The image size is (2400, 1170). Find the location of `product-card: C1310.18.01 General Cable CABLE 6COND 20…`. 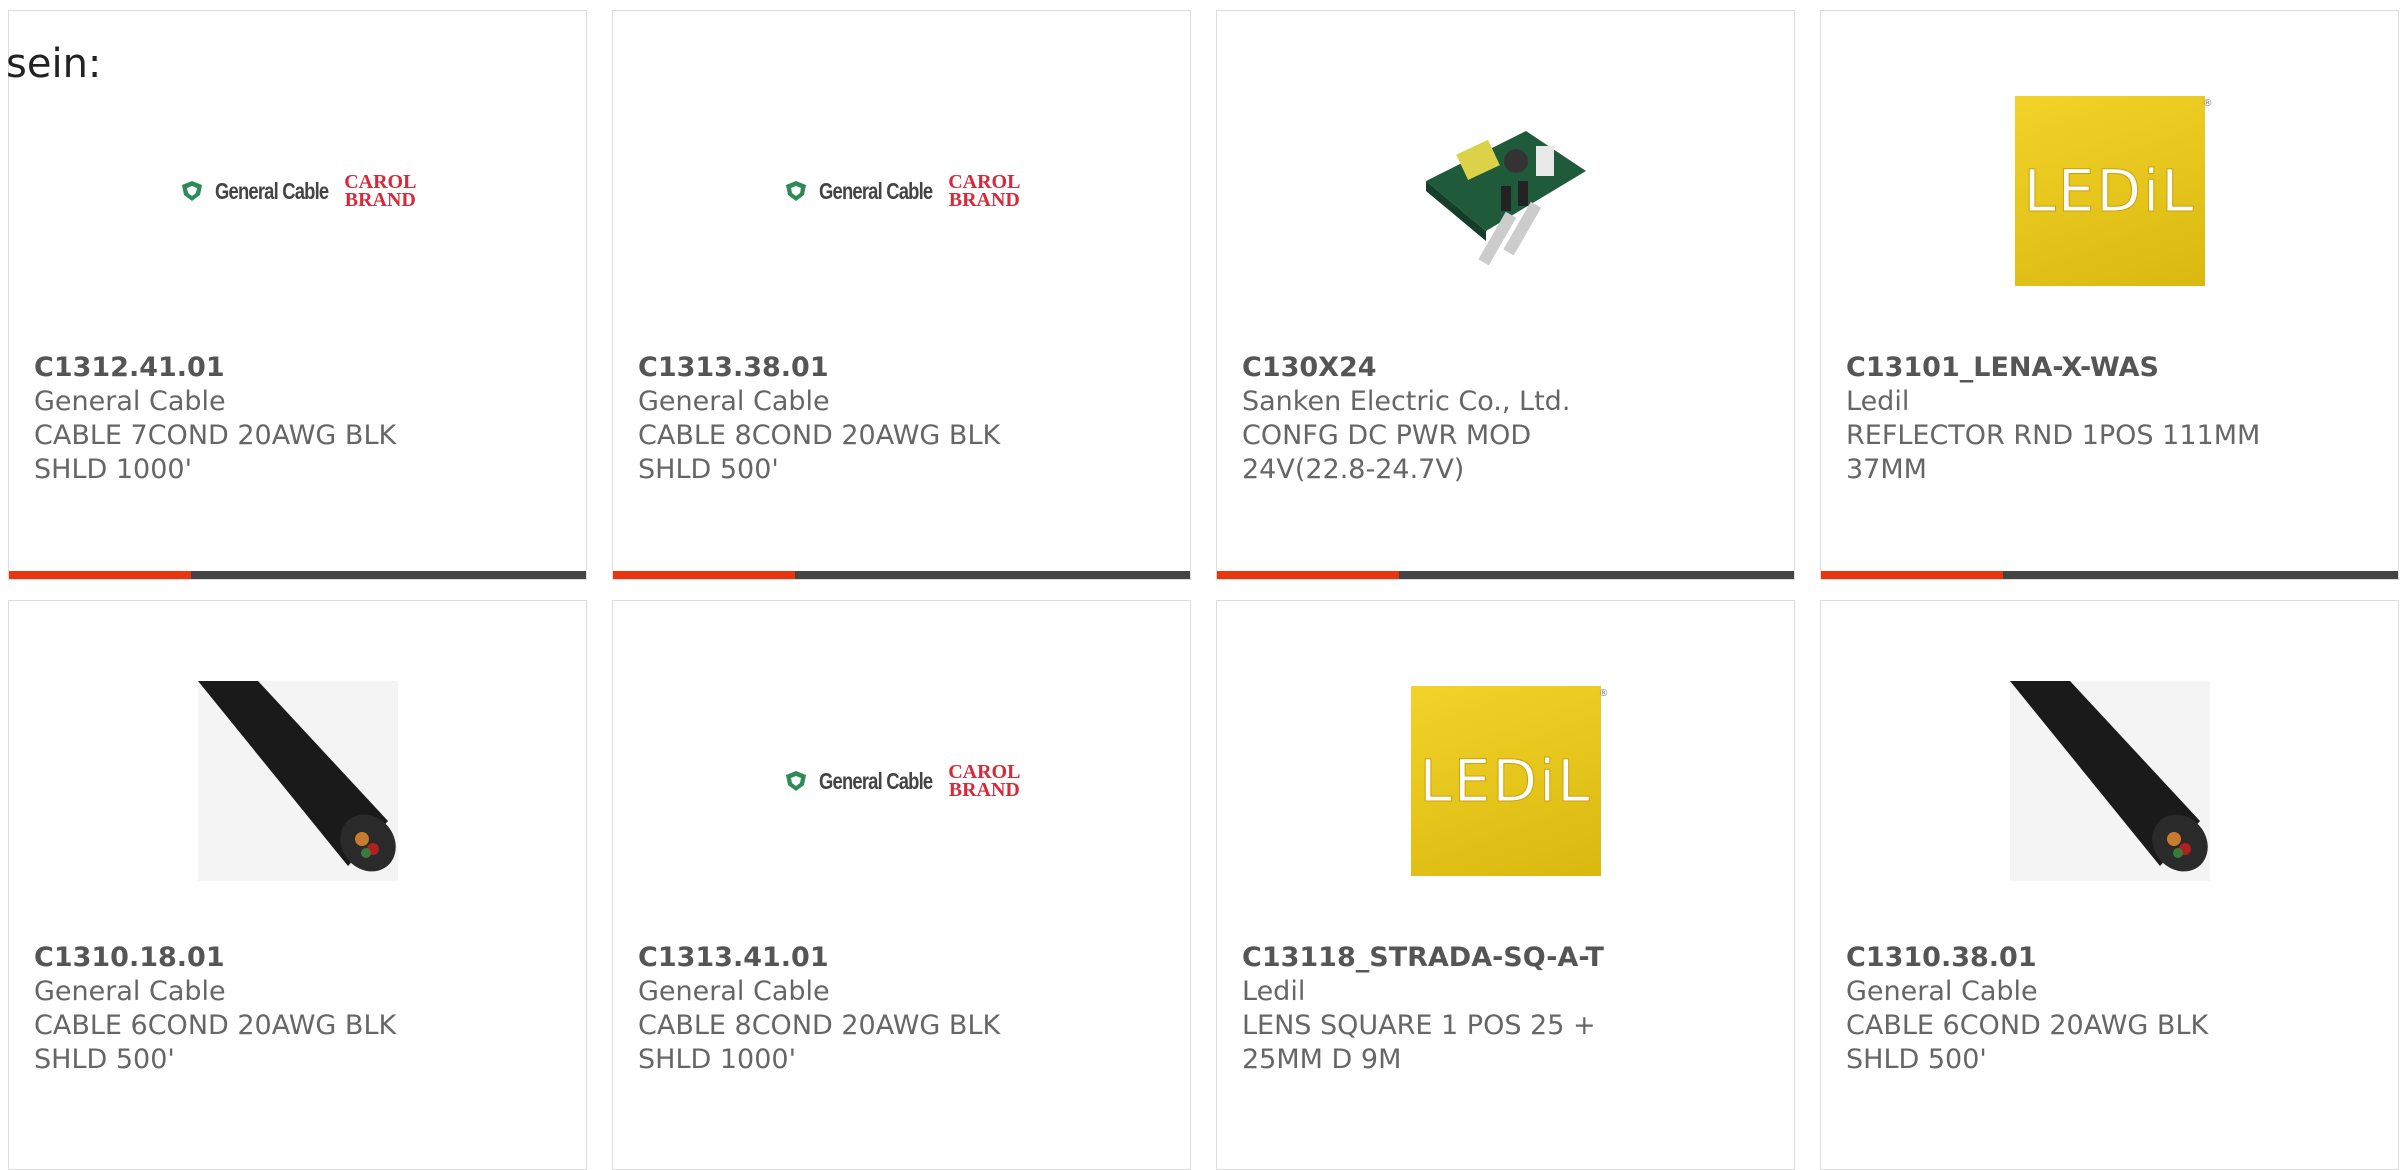

product-card: C1310.18.01 General Cable CABLE 6COND 20… is located at coordinates (297, 885).